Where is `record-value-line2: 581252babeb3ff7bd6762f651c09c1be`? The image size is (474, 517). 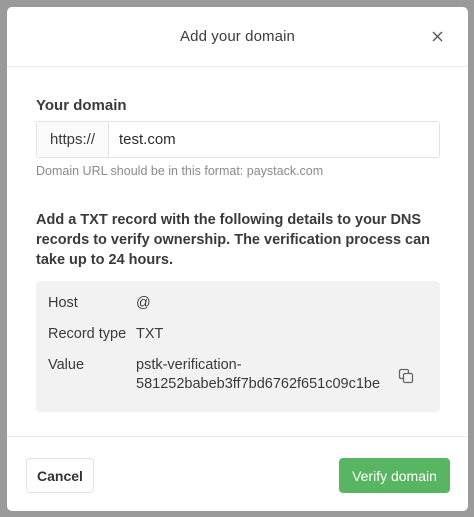 record-value-line2: 581252babeb3ff7bd6762f651c09c1be is located at coordinates (258, 384).